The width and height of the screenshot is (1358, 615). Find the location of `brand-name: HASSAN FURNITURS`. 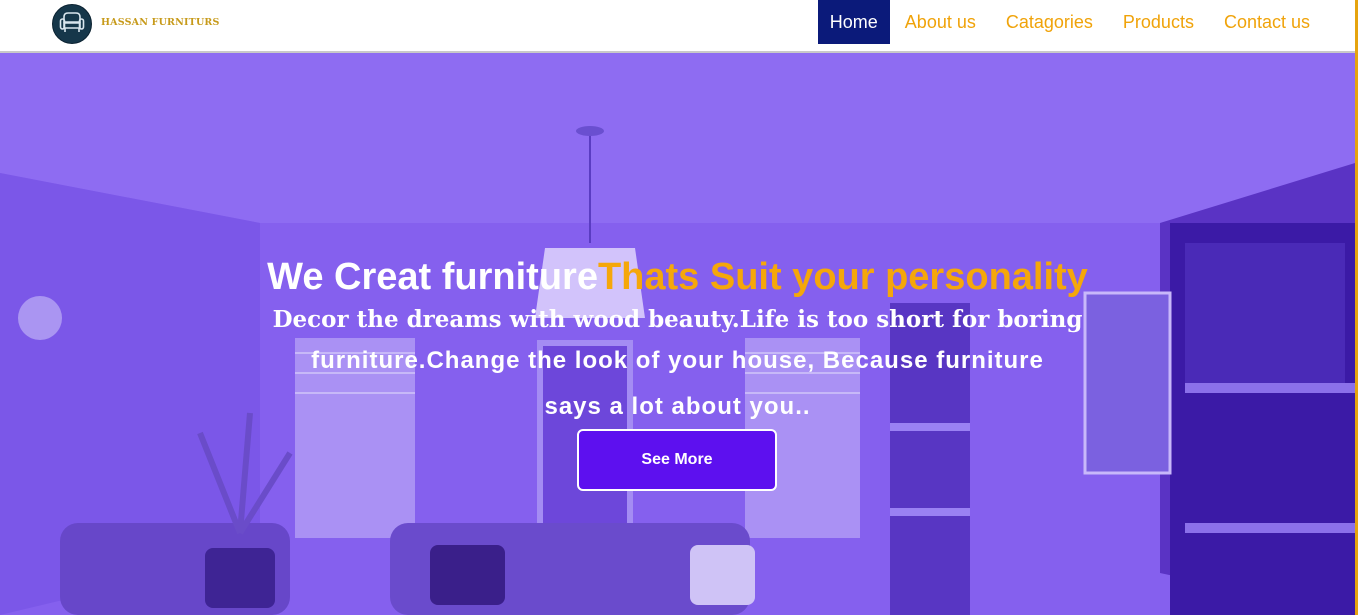

brand-name: HASSAN FURNITURS is located at coordinates (160, 22).